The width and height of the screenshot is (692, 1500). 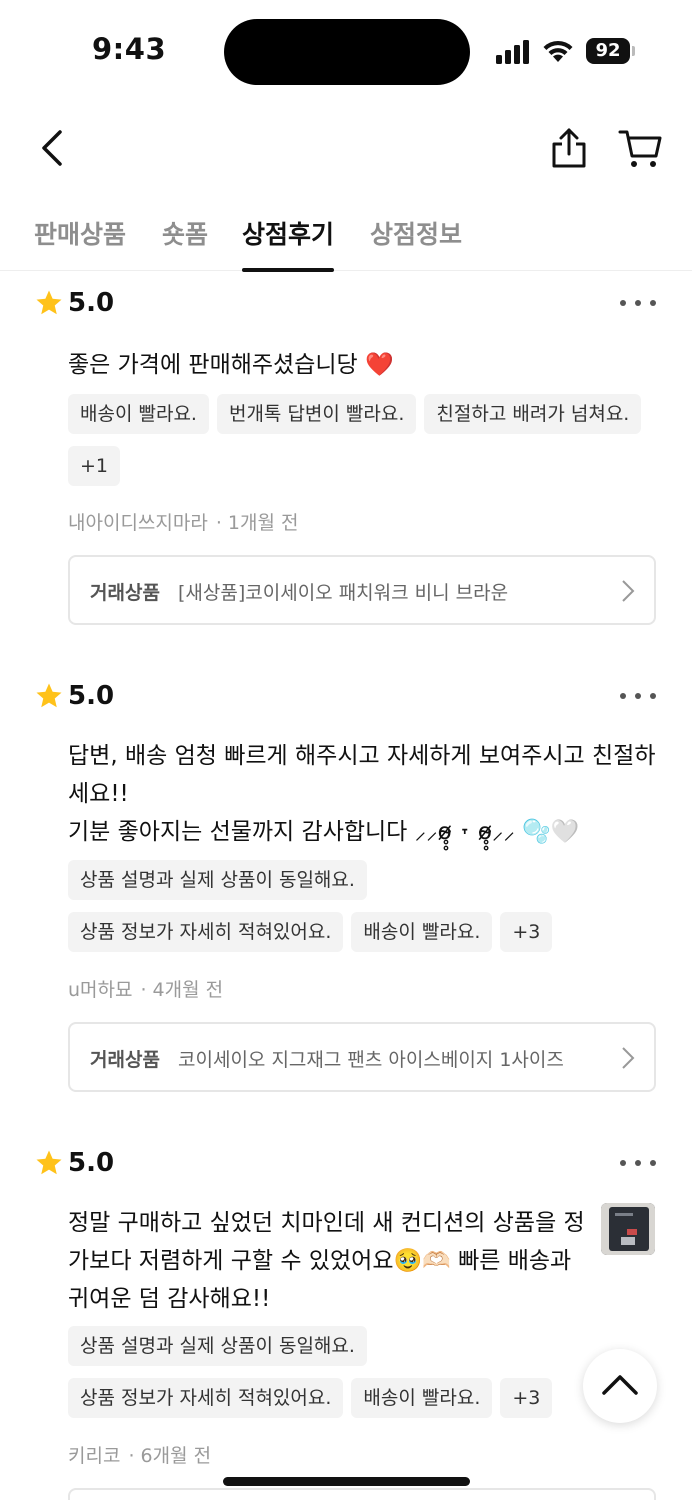 I want to click on dynamic-island, so click(x=347, y=52).